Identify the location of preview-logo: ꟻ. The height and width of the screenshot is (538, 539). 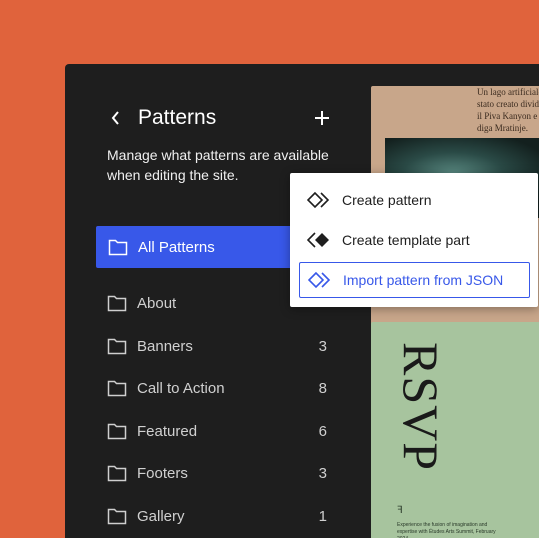
(400, 510).